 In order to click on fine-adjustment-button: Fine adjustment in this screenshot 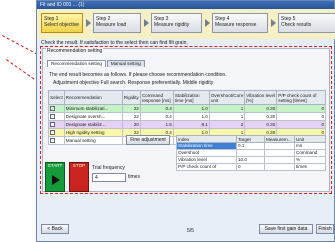, I will do `click(148, 140)`.